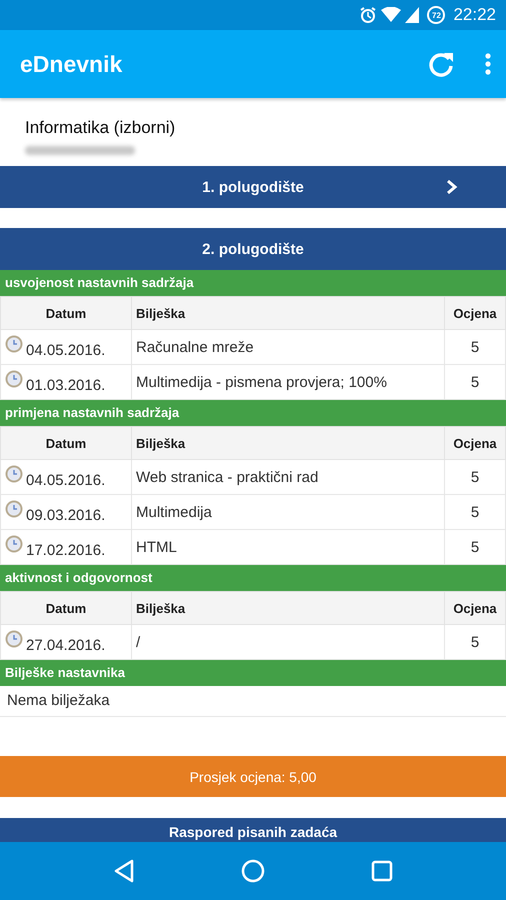  I want to click on section-header: usvojenost nastavnih sadržaja, so click(253, 283).